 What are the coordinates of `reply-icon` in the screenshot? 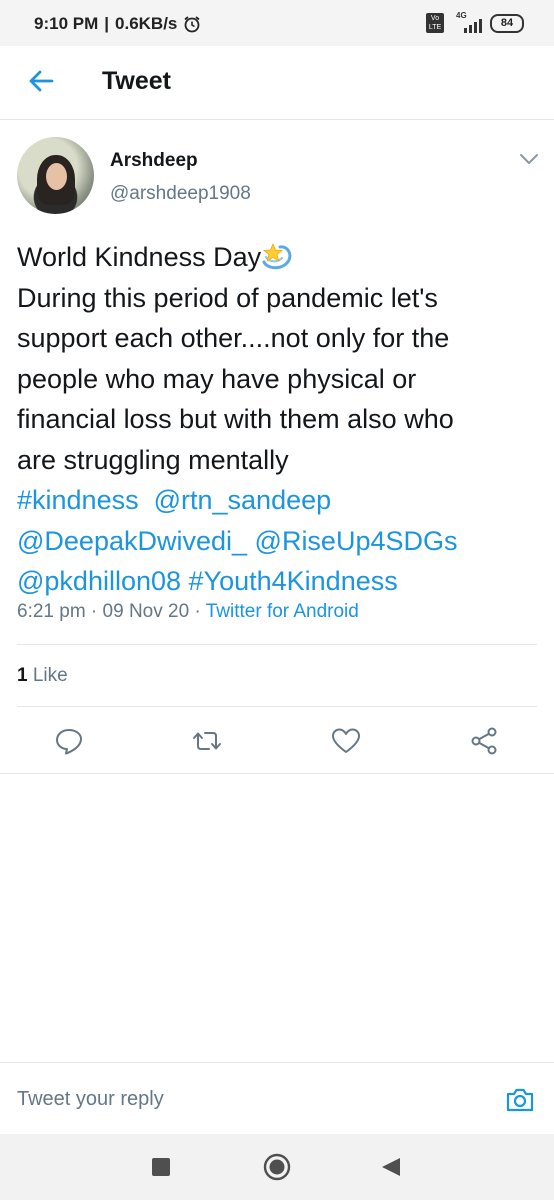 It's located at (69, 741).